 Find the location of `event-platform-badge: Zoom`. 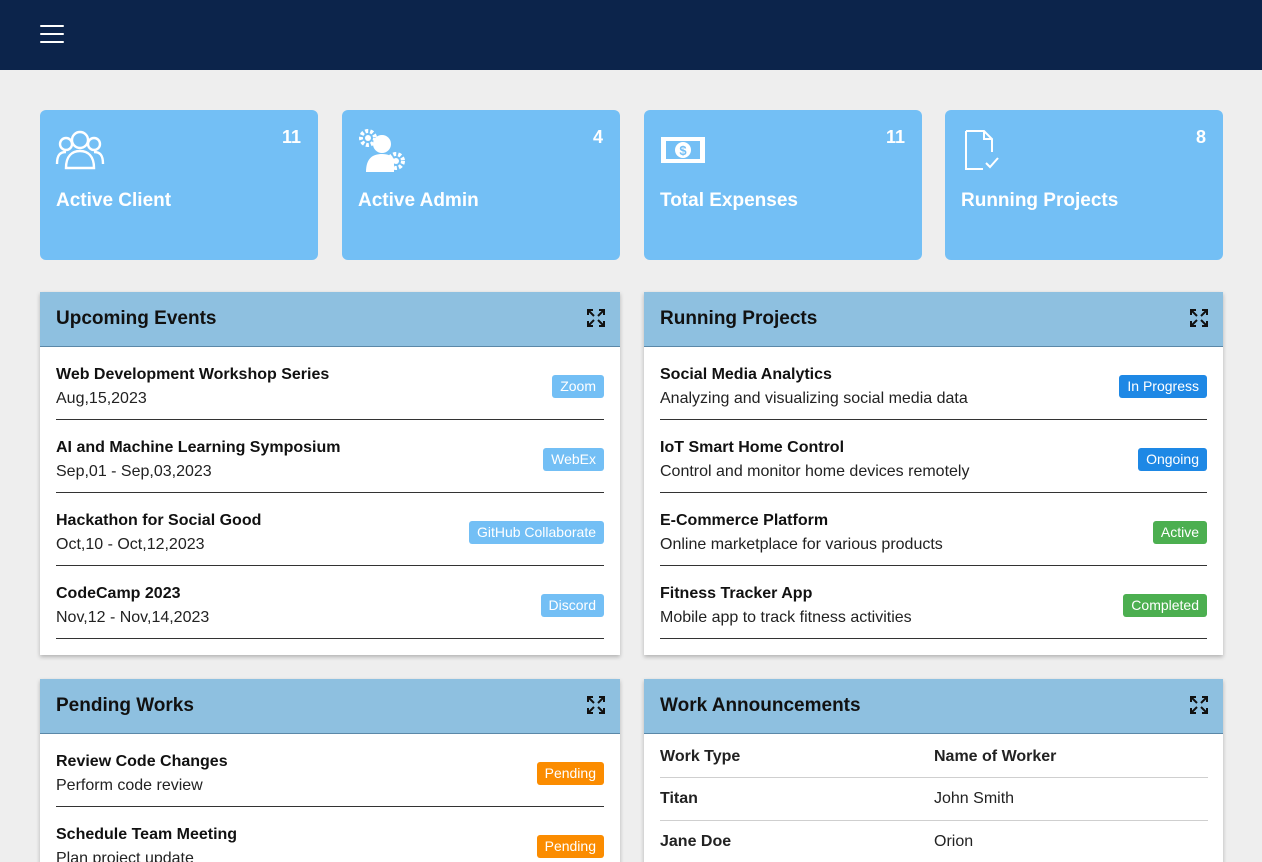

event-platform-badge: Zoom is located at coordinates (578, 386).